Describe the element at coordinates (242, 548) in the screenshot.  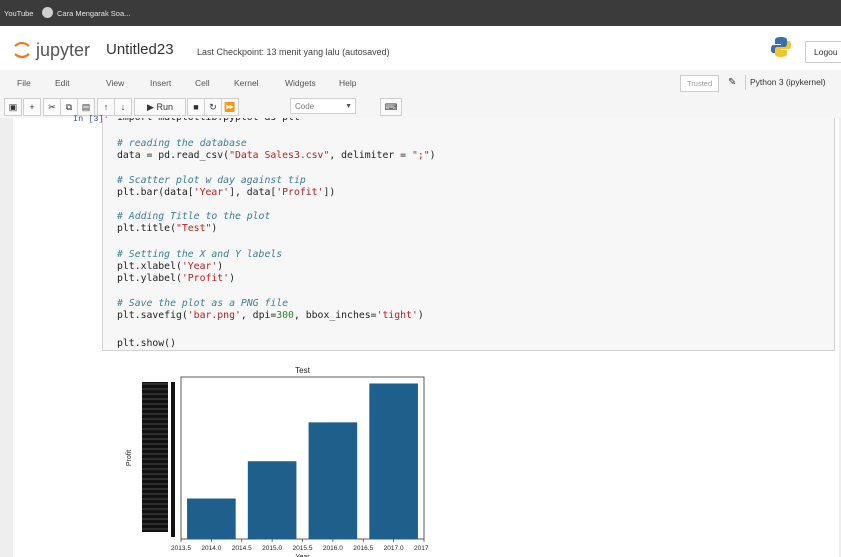
I see `x-tick-label: 2014.5` at that location.